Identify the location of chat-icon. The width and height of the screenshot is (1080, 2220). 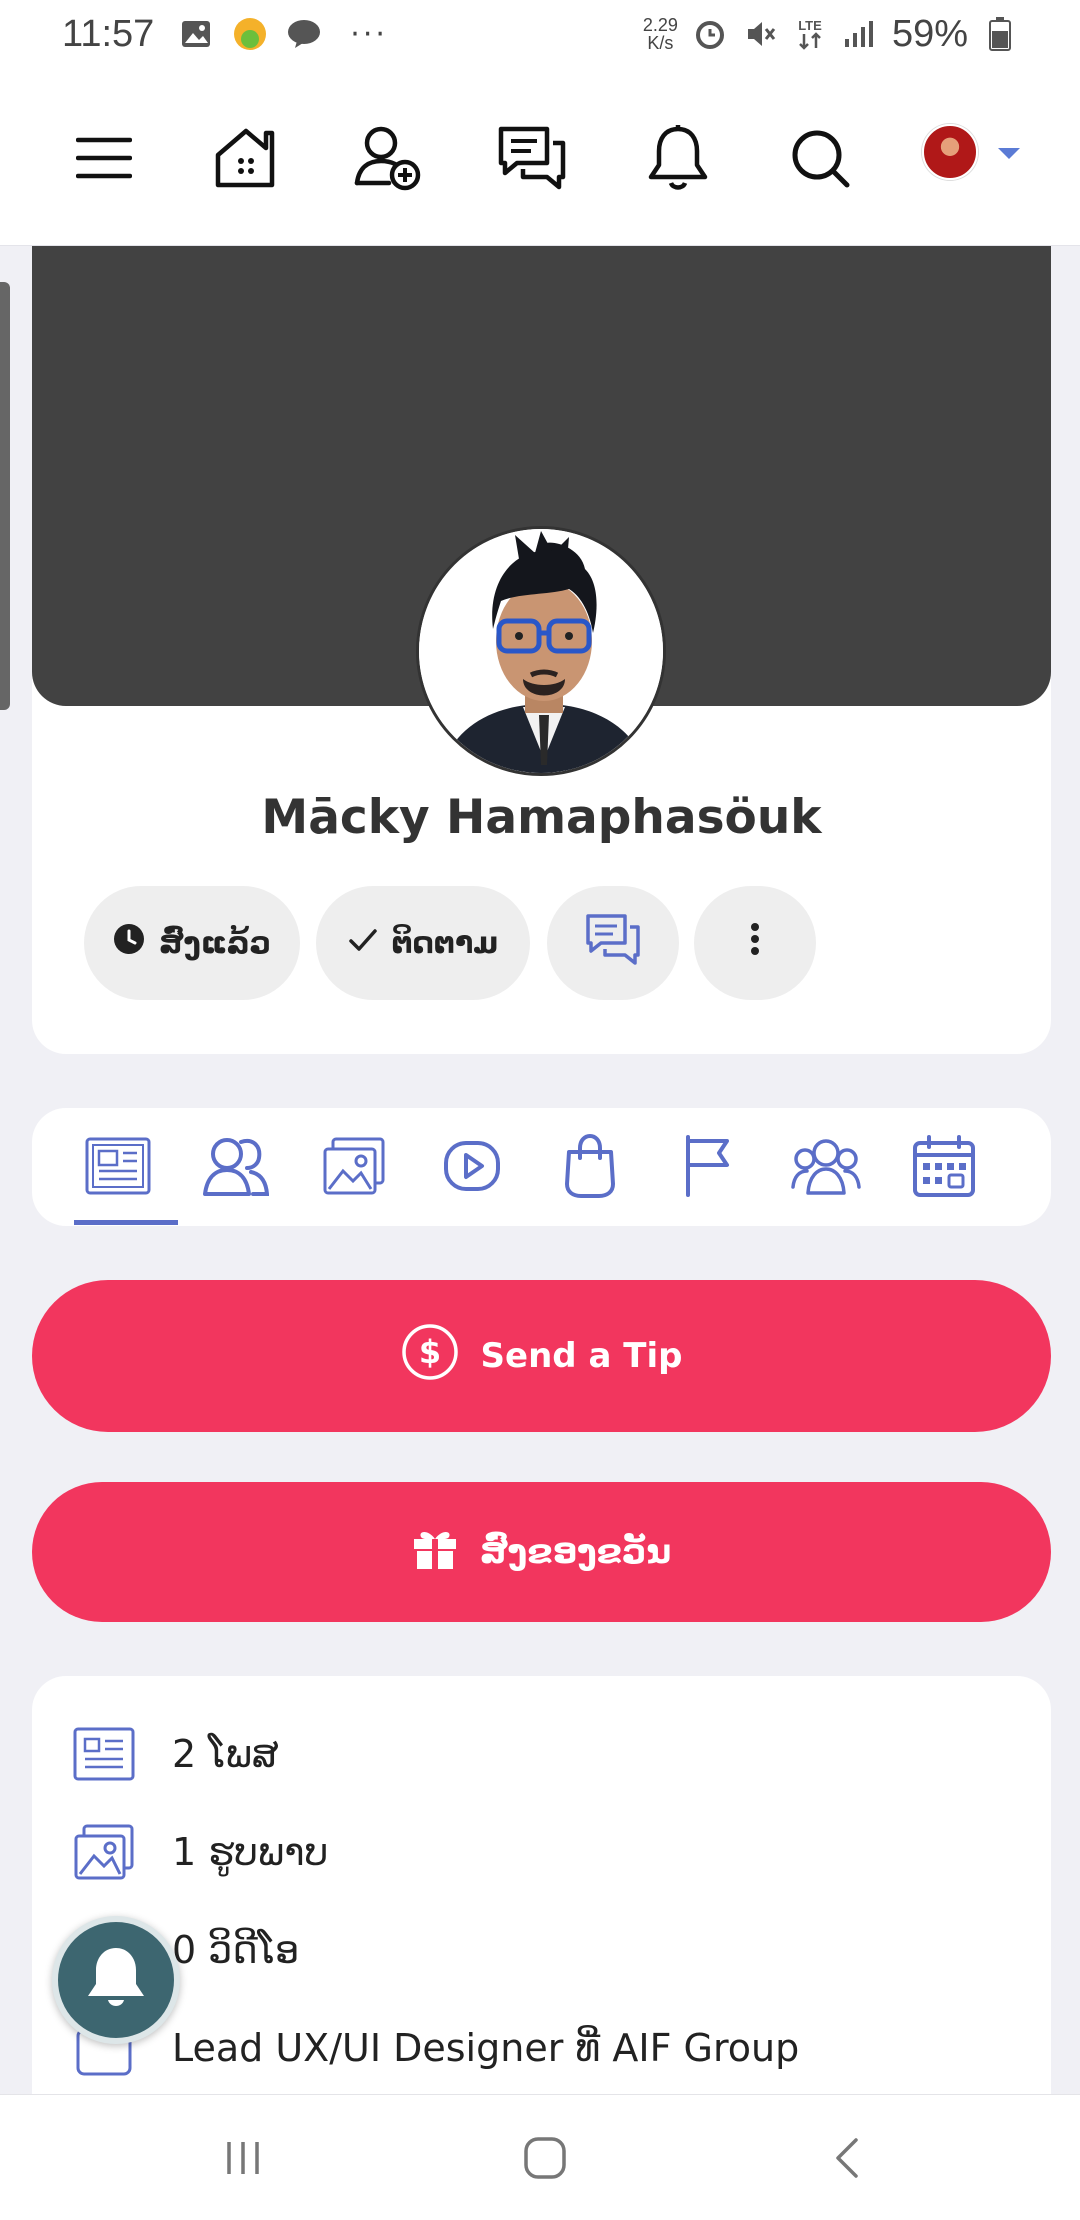
(613, 943).